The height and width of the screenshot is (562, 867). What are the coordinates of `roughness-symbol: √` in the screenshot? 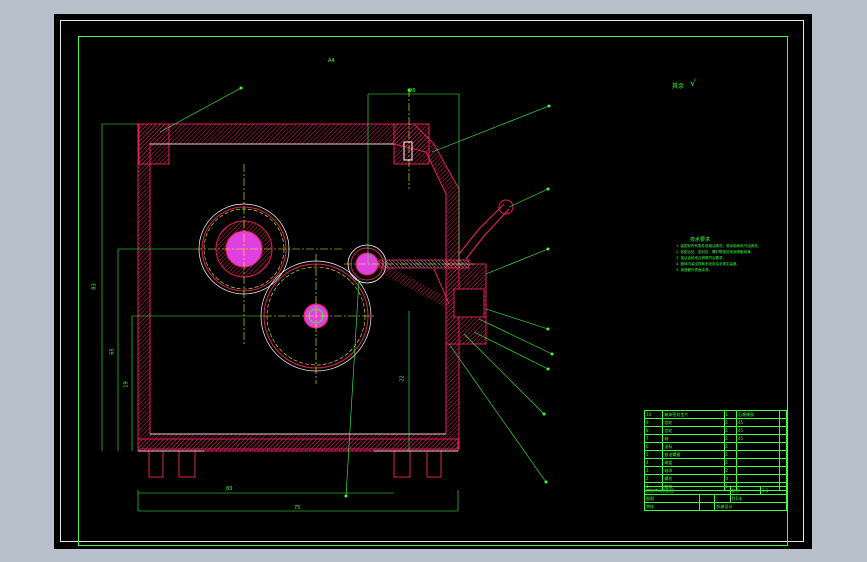 It's located at (693, 84).